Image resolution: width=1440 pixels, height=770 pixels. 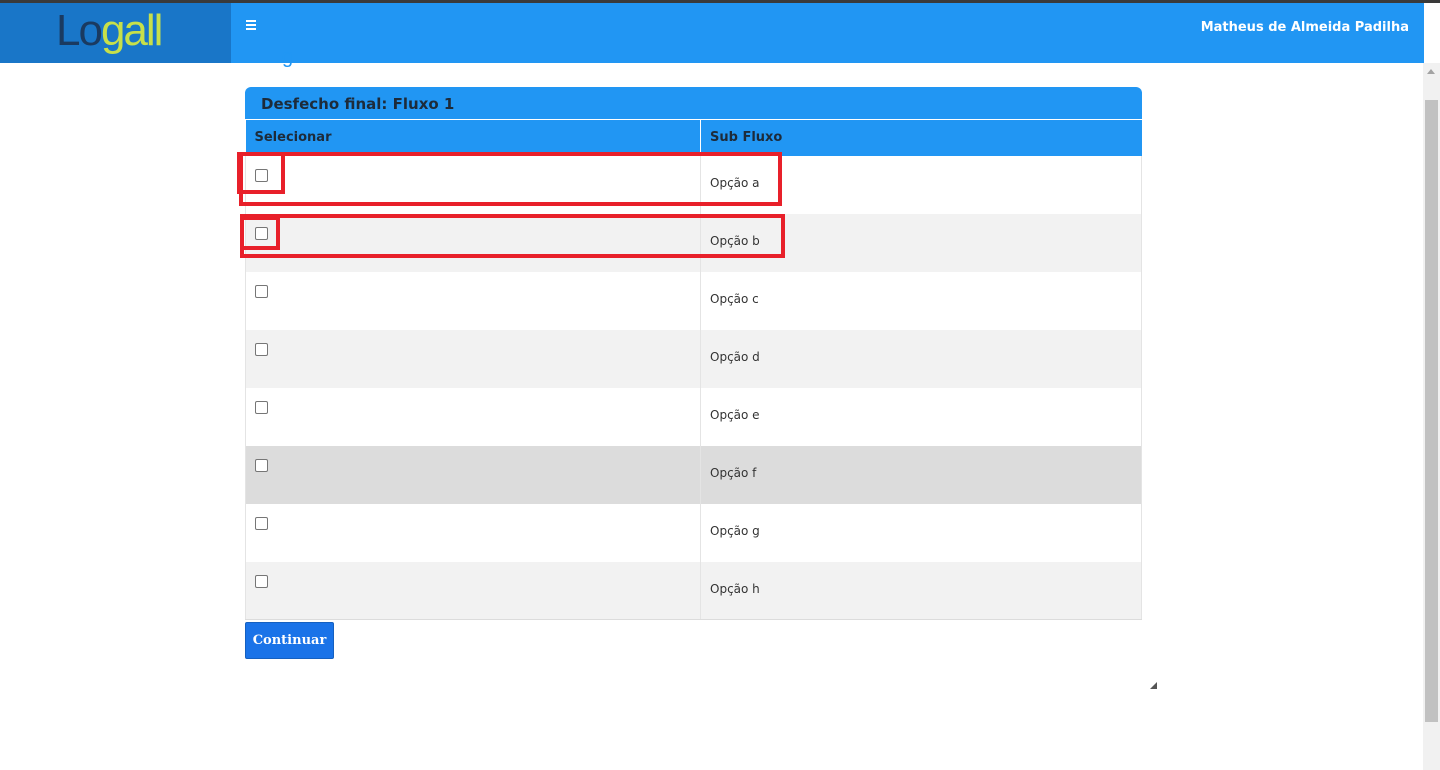 What do you see at coordinates (735, 182) in the screenshot?
I see `subflow-label: Opção a` at bounding box center [735, 182].